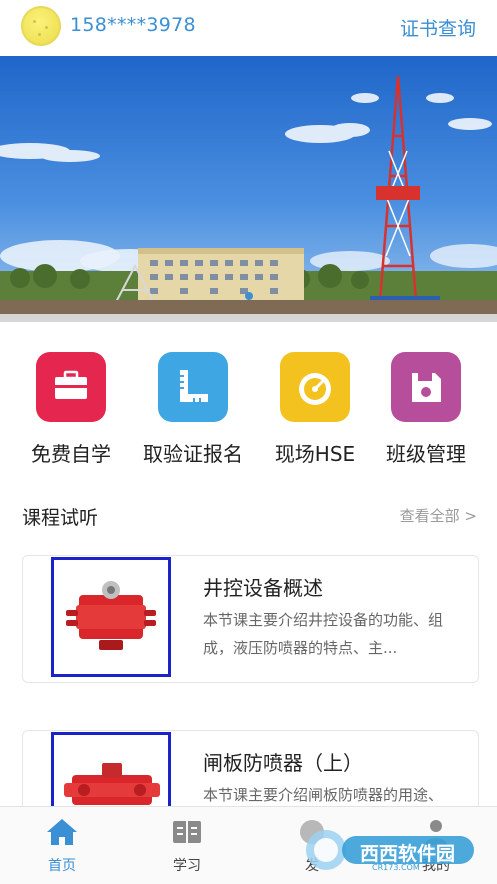  Describe the element at coordinates (41, 26) in the screenshot. I see `avatar` at that location.